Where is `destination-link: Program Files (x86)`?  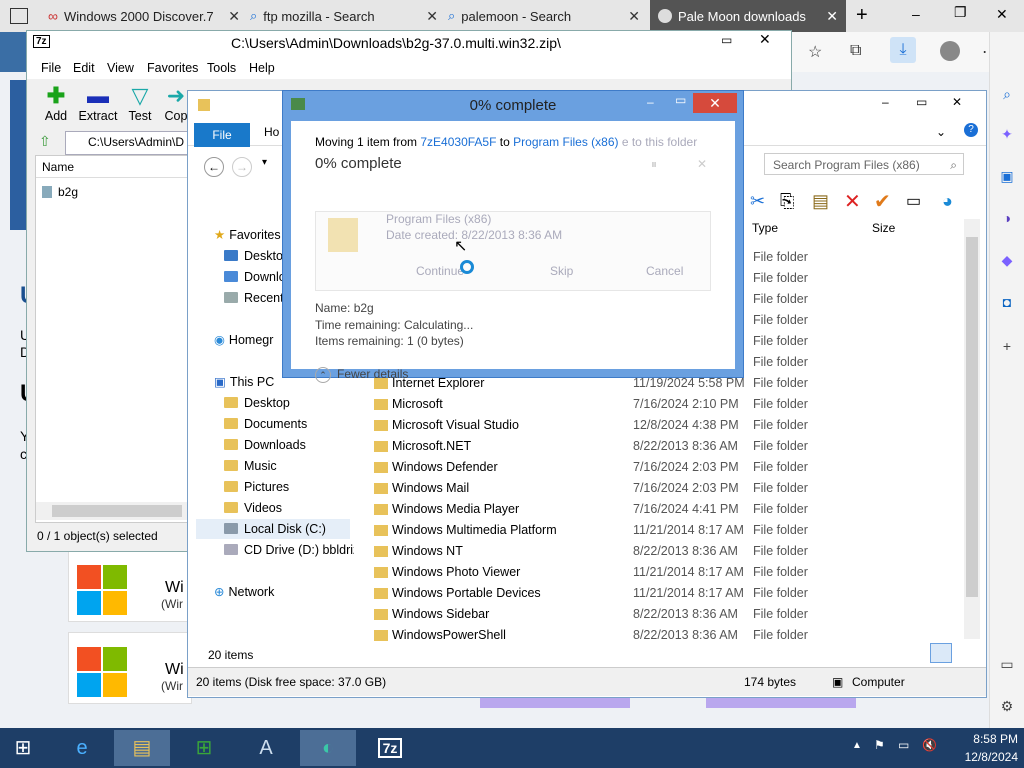 destination-link: Program Files (x86) is located at coordinates (565, 142).